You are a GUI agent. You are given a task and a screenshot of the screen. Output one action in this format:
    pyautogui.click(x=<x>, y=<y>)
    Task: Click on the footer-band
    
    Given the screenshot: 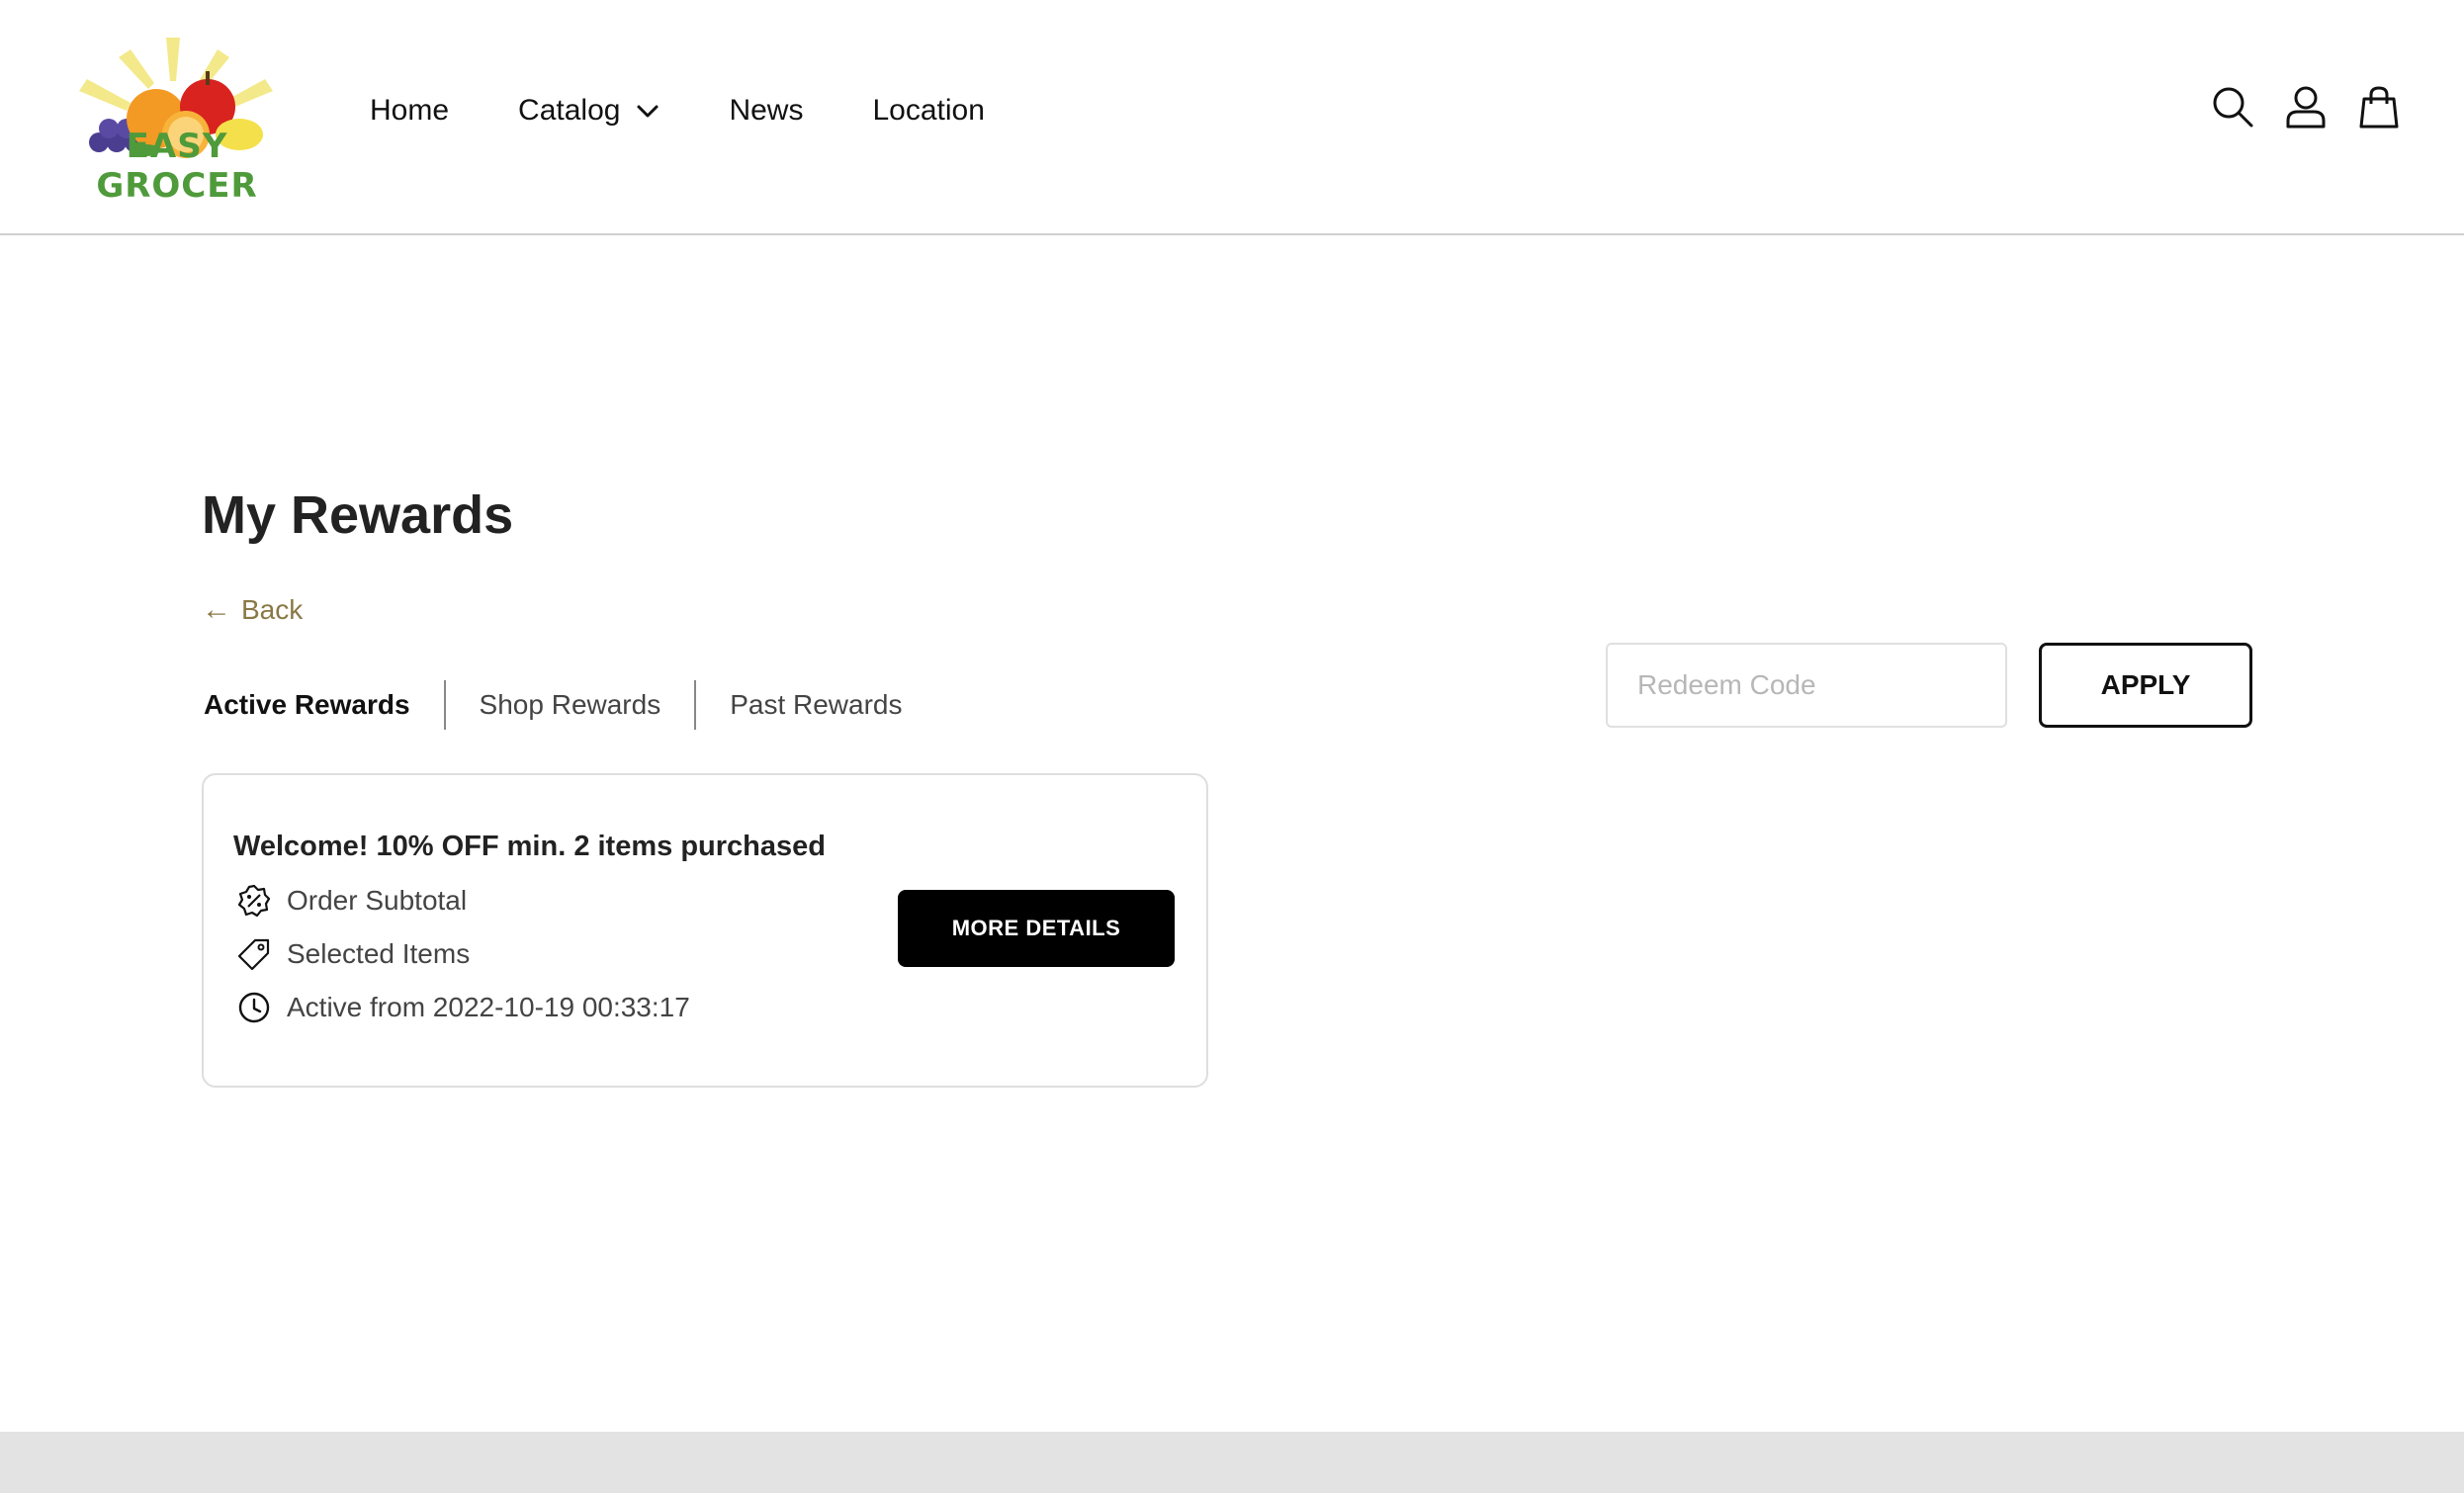 What is the action you would take?
    pyautogui.click(x=1232, y=1463)
    